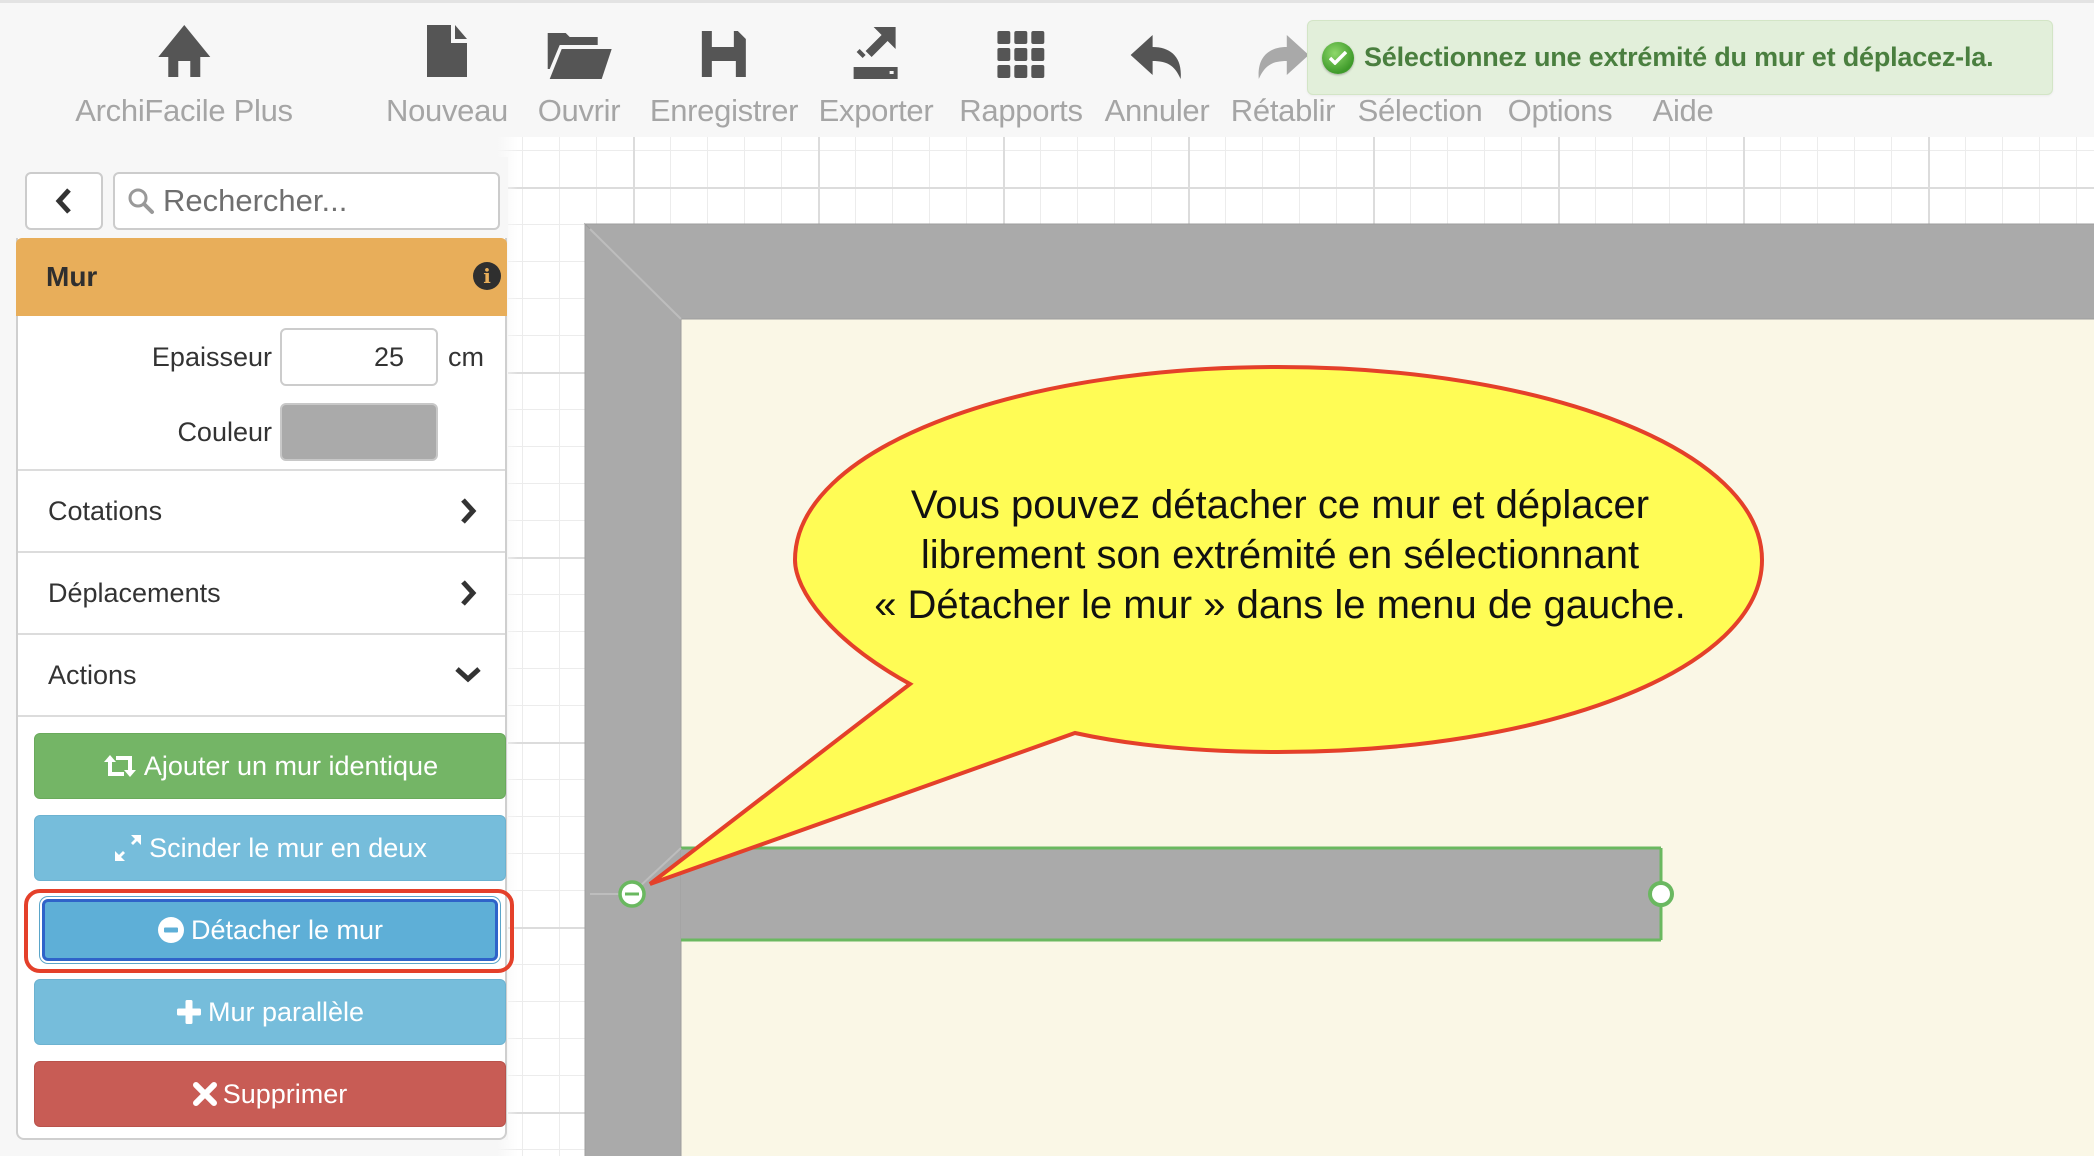  What do you see at coordinates (876, 110) in the screenshot?
I see `toolbar-label: Exporter` at bounding box center [876, 110].